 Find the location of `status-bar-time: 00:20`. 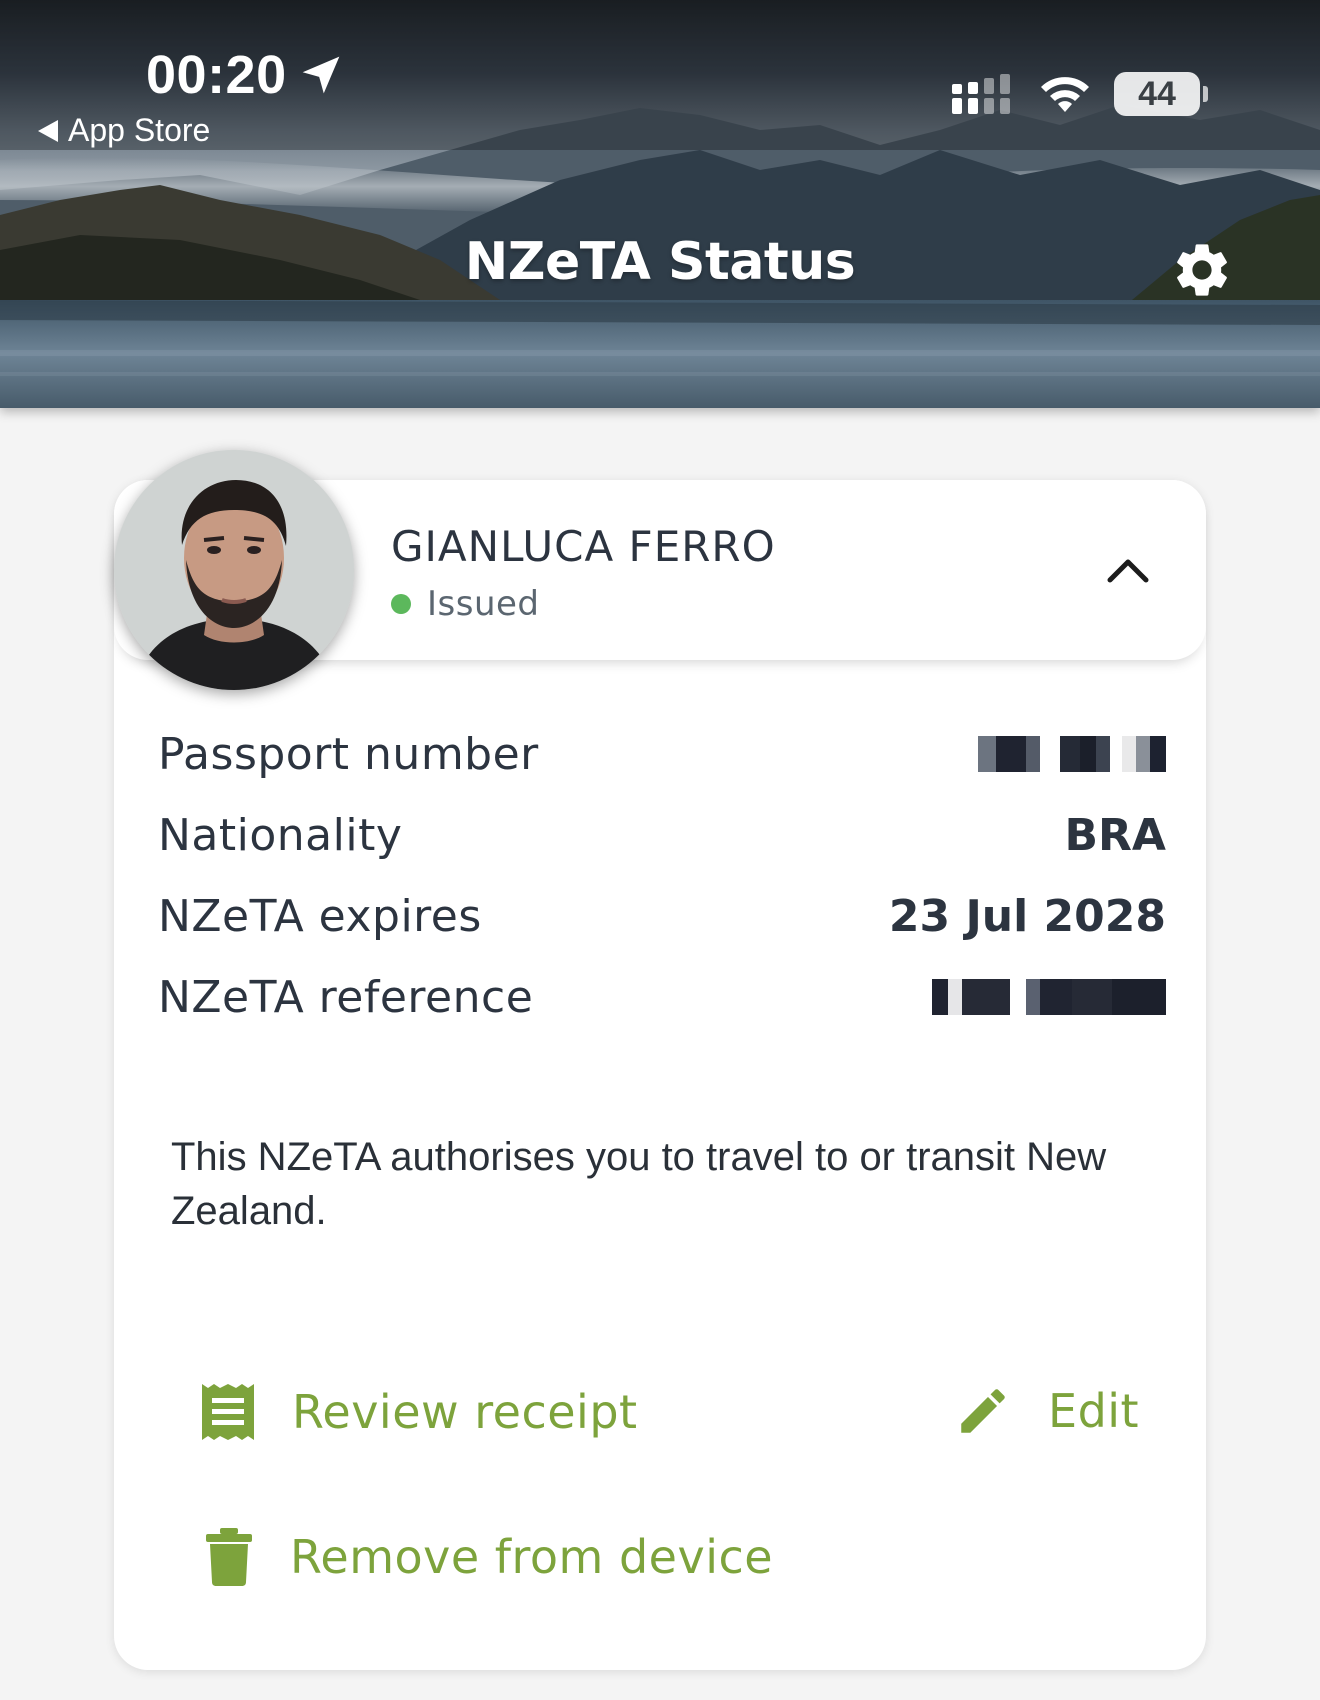

status-bar-time: 00:20 is located at coordinates (244, 75).